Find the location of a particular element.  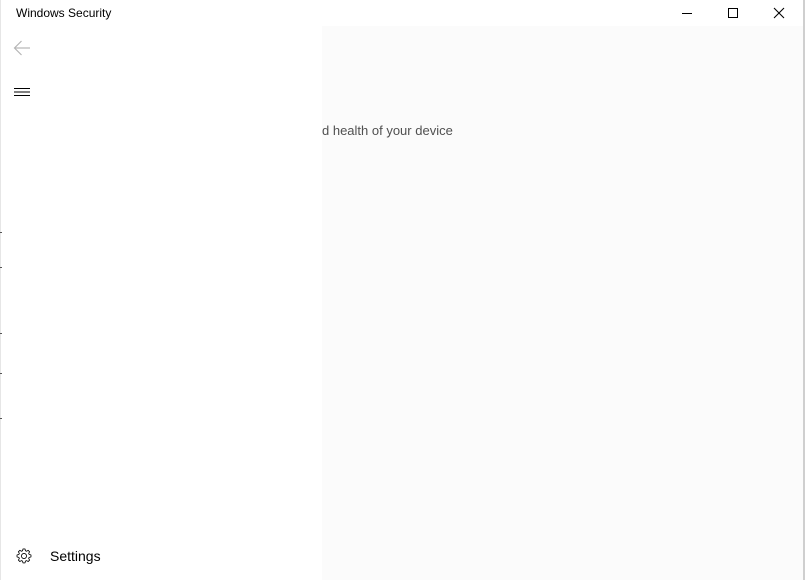

hamburger-menu-icon is located at coordinates (22, 92).